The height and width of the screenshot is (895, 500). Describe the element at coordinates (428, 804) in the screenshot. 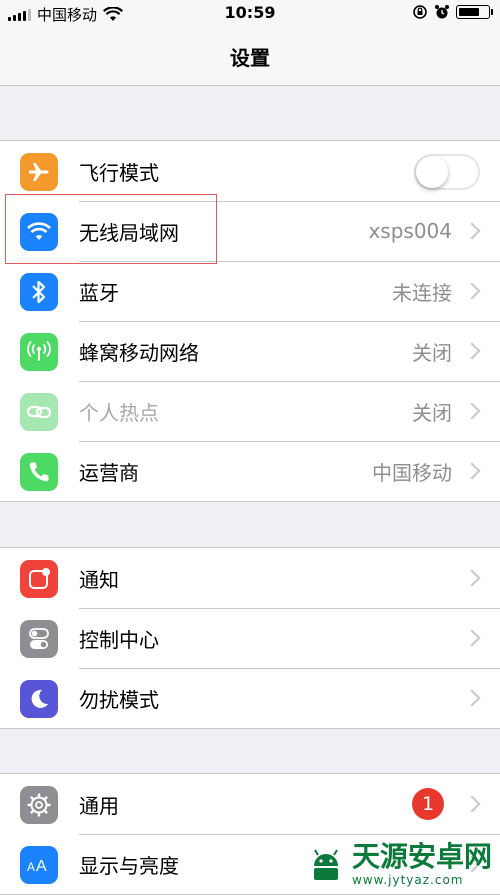

I see `notification-badge: 1` at that location.